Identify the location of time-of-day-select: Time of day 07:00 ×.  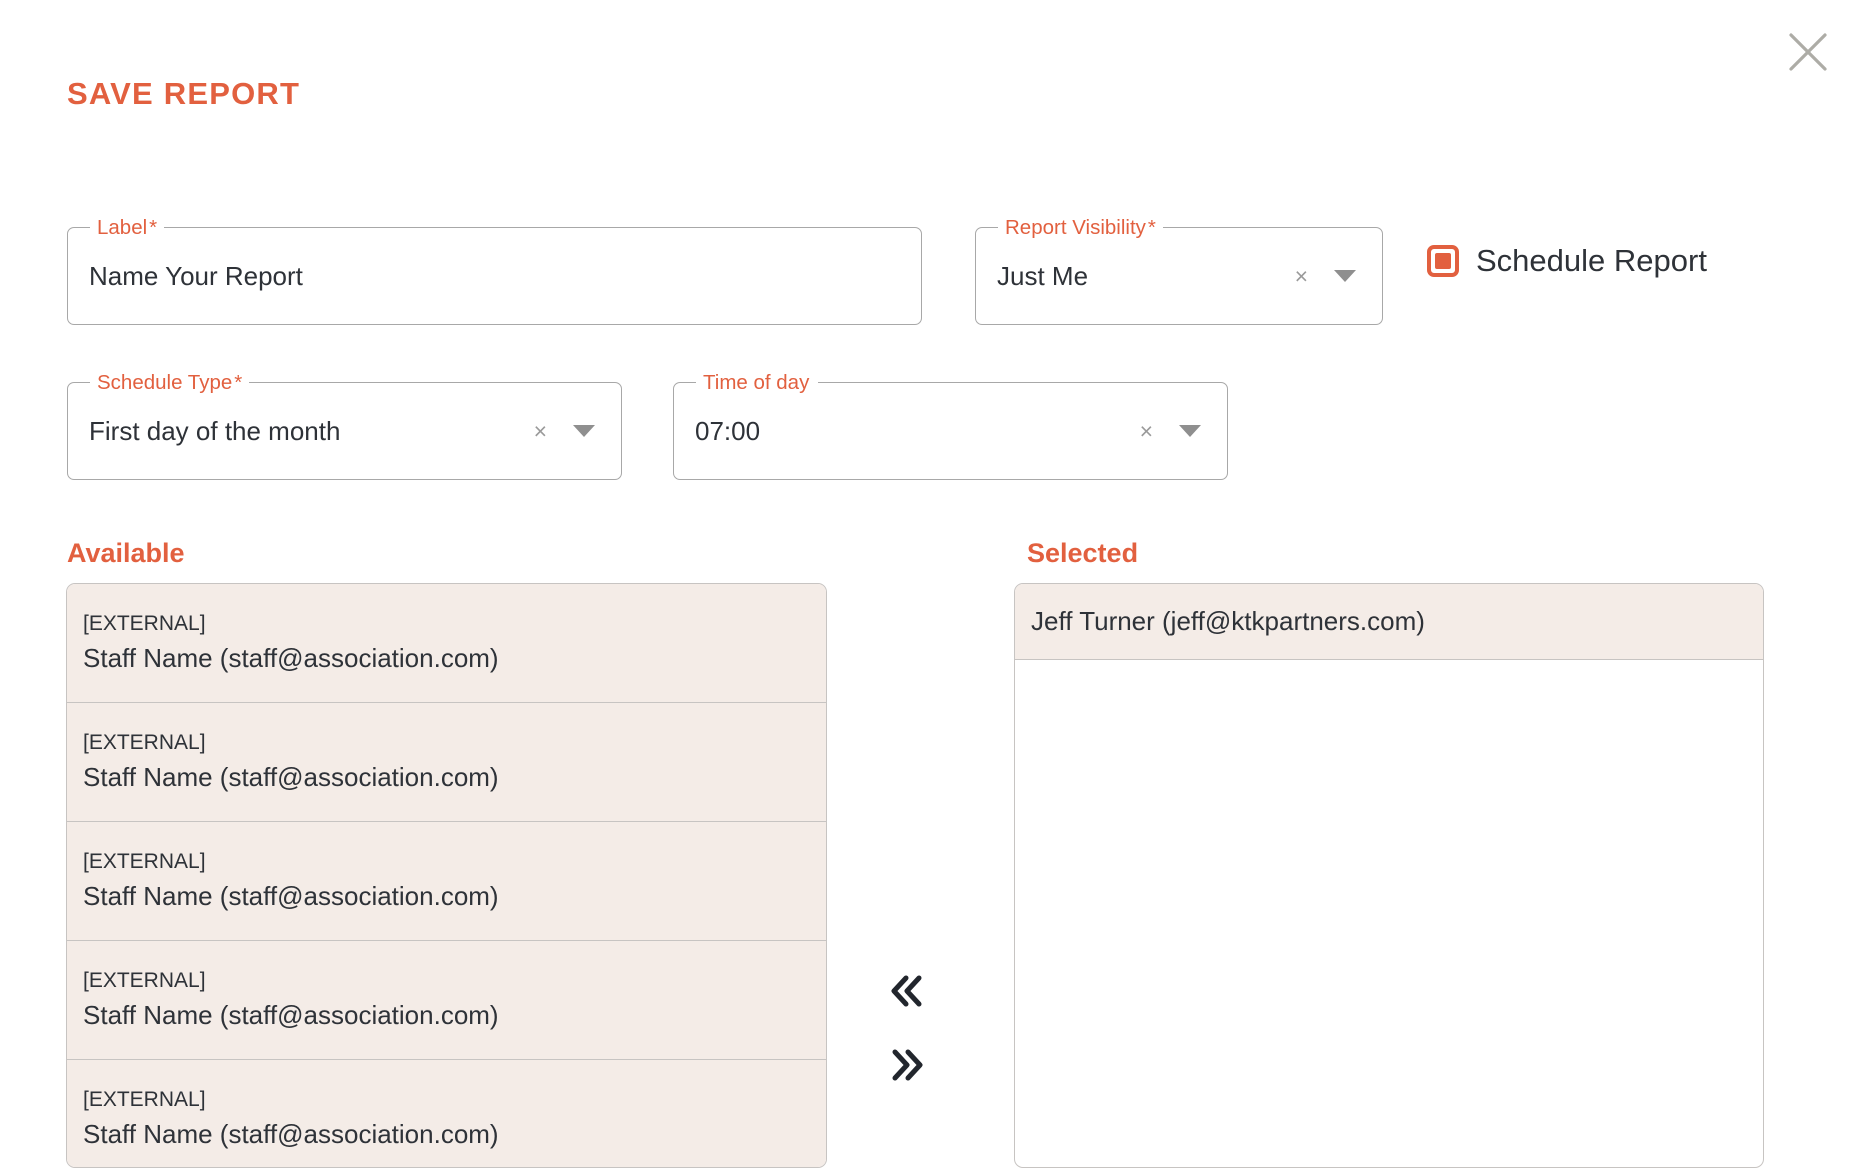
(950, 425).